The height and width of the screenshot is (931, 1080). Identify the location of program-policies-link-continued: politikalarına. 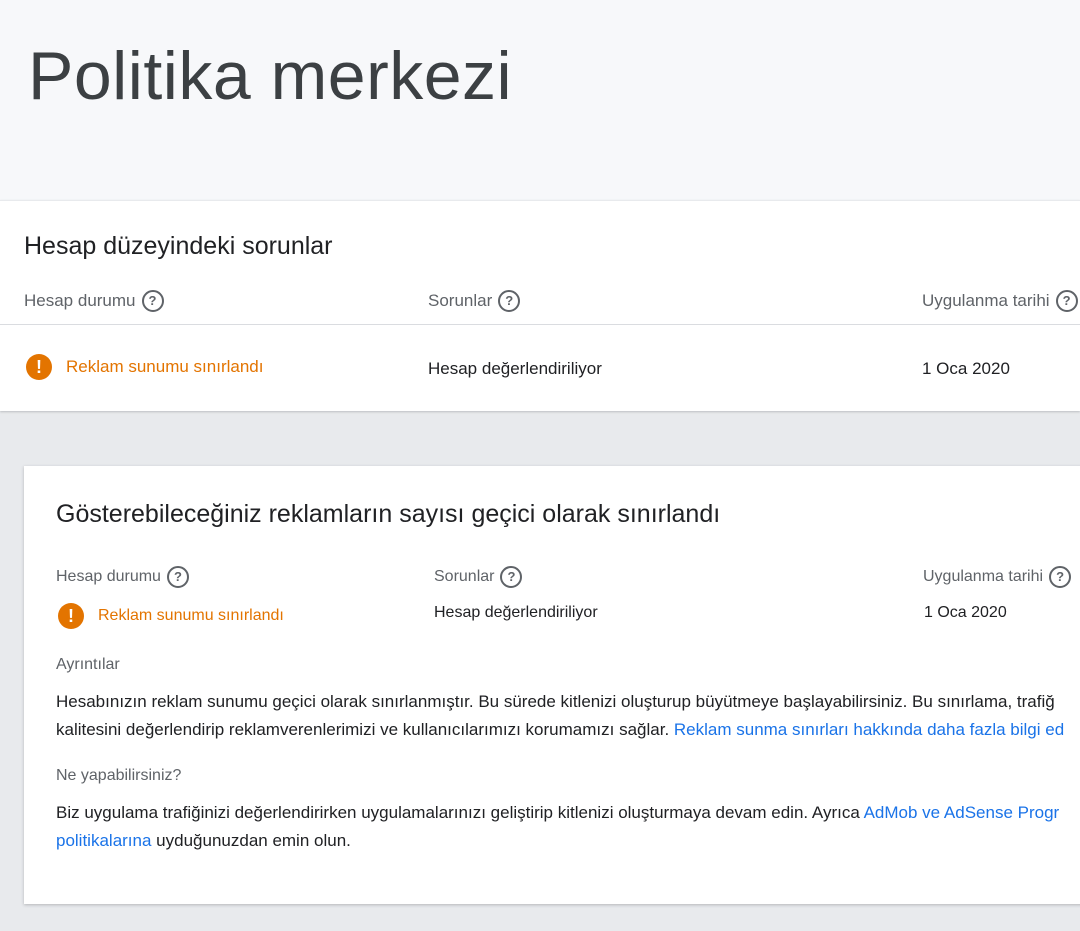
(103, 840).